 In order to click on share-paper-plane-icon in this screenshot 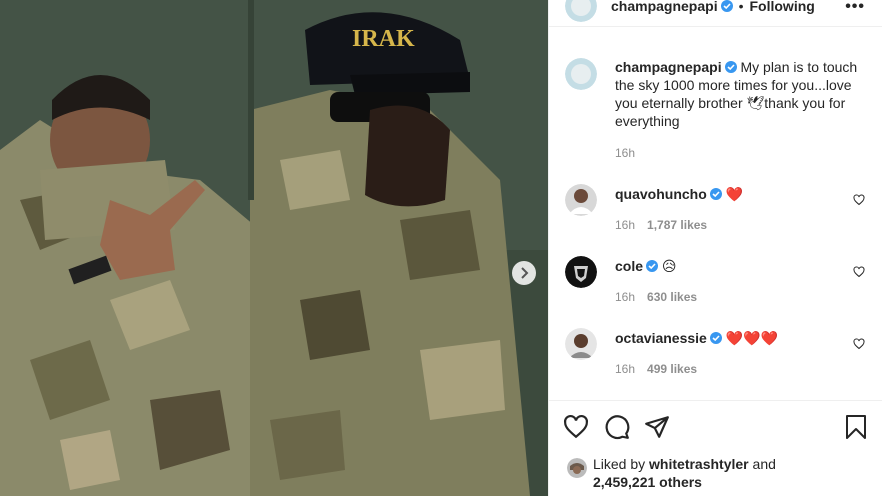, I will do `click(657, 427)`.